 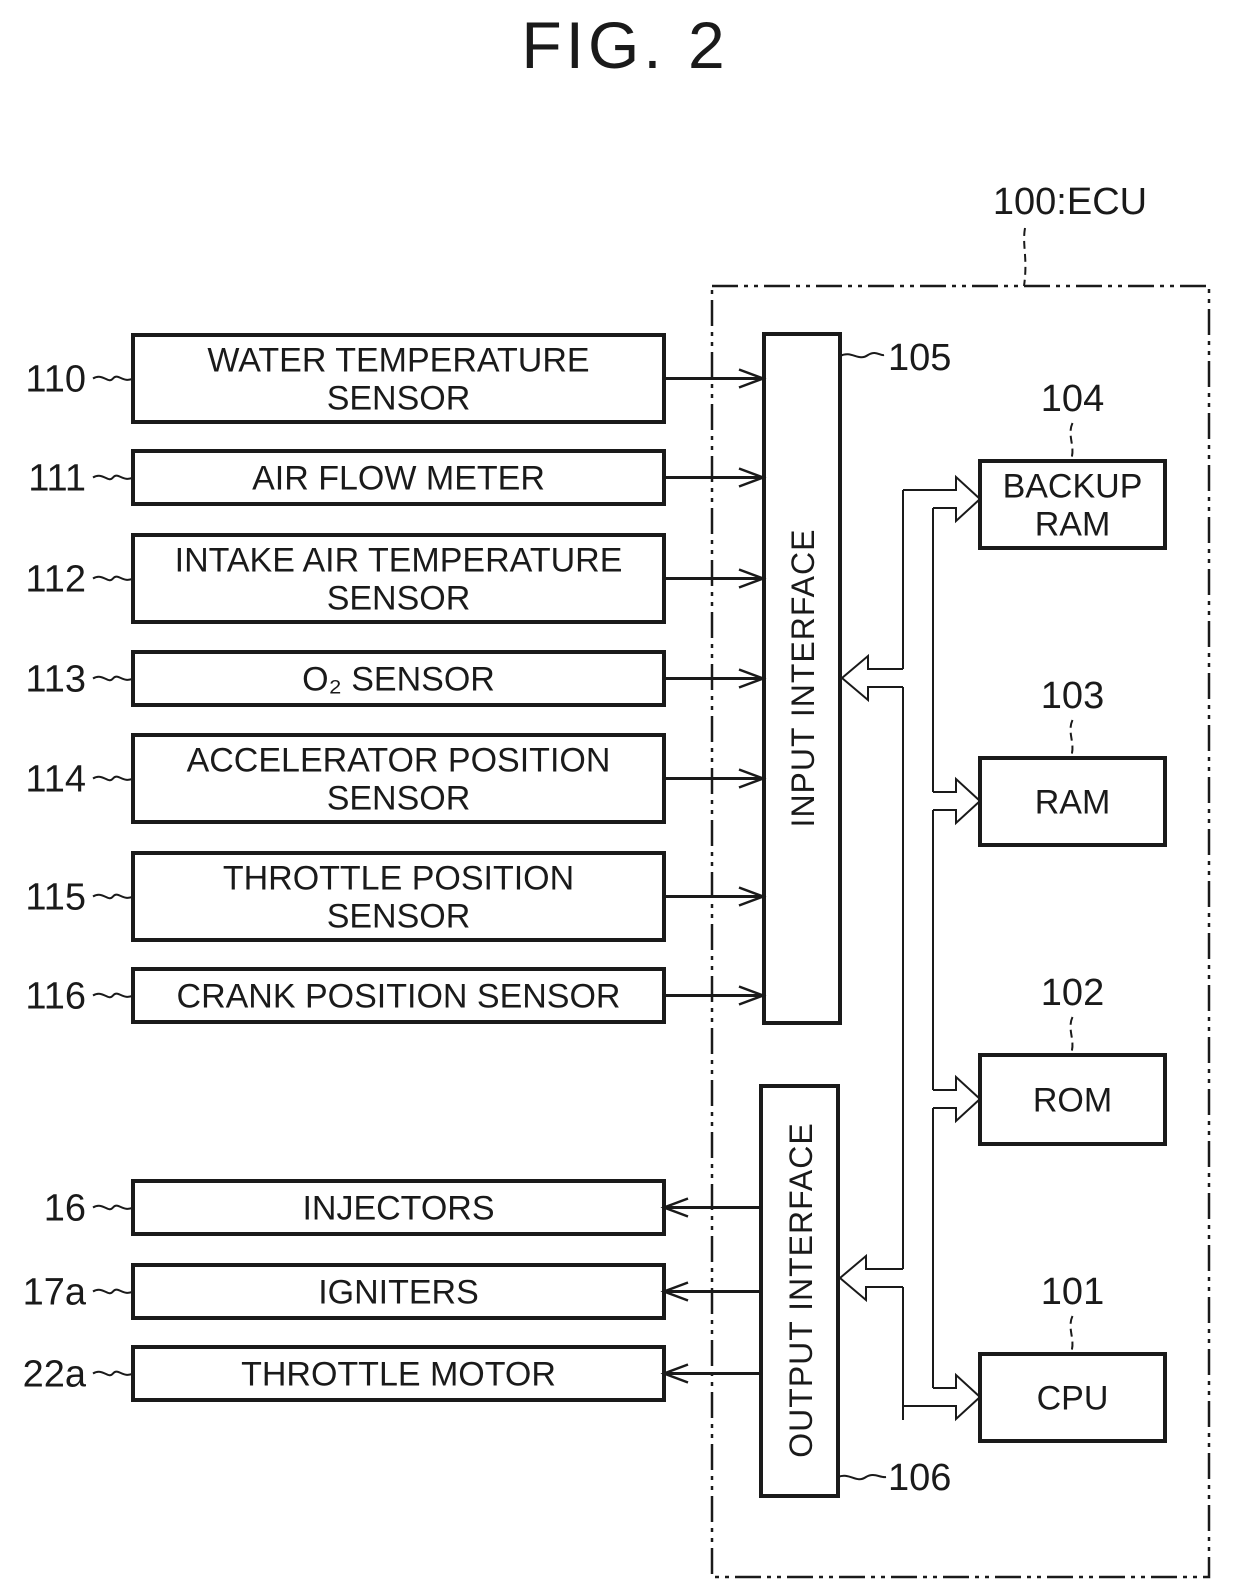 I want to click on actuator-throttle-motor: THROTTLE MOTOR 22a, so click(x=392, y=1373).